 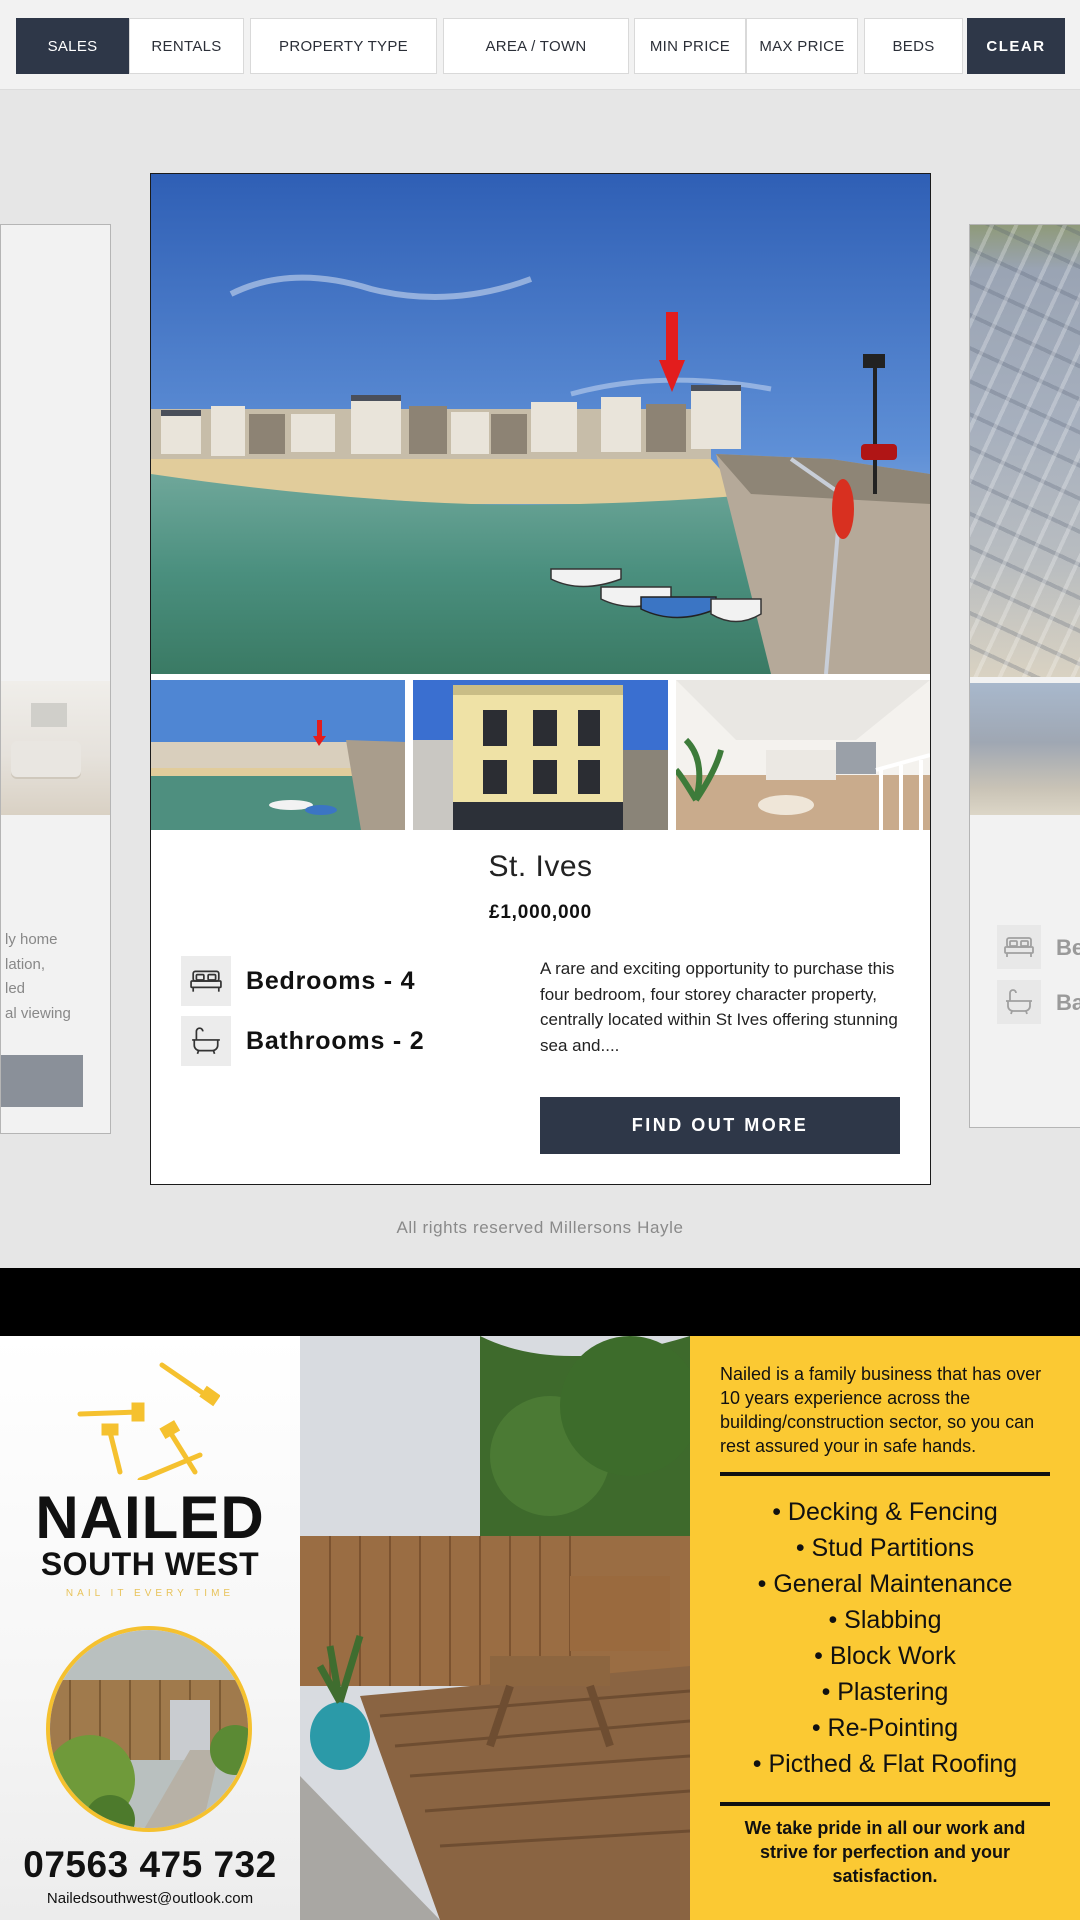 I want to click on service-item: • General Maintenance, so click(x=885, y=1584).